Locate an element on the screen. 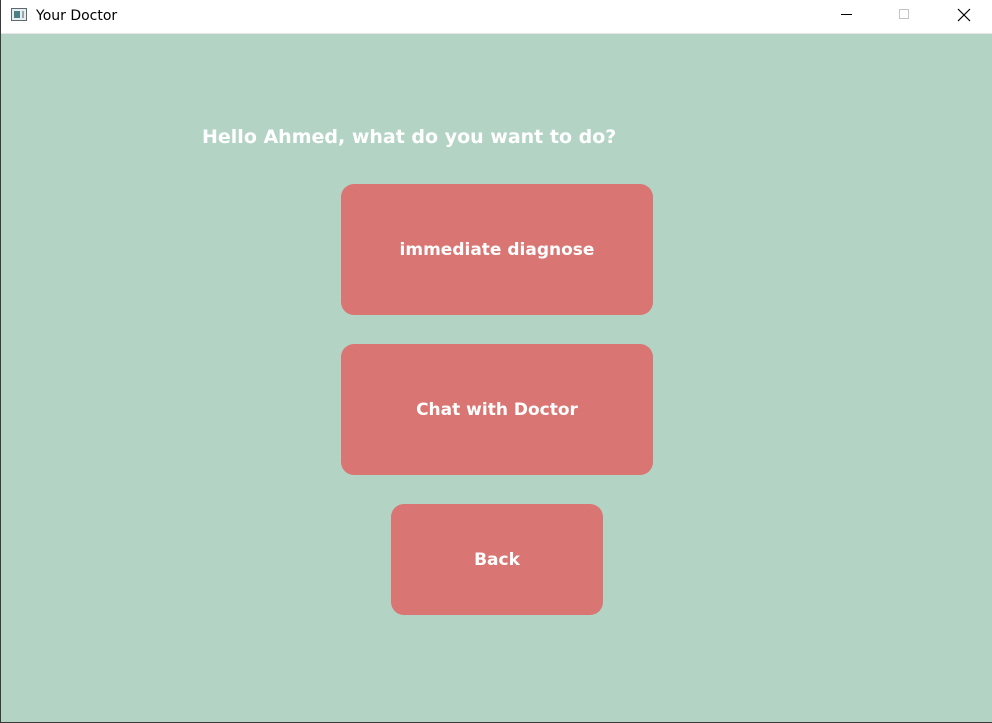 The height and width of the screenshot is (723, 992). close-icon is located at coordinates (964, 15).